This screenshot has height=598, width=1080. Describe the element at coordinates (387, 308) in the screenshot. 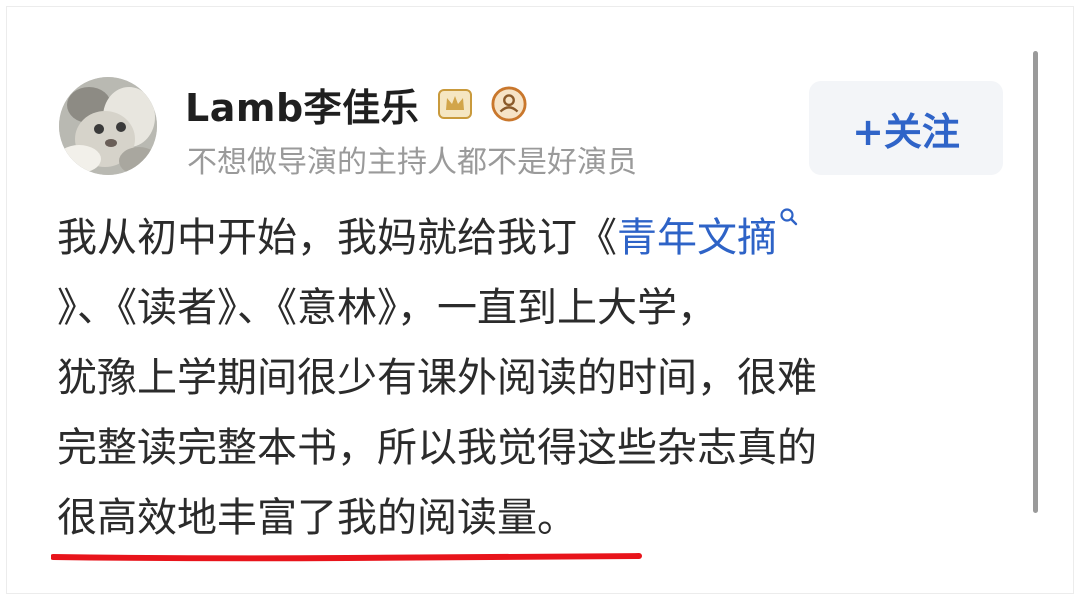

I see `post-line-2: 》、《读者》、《意林》，一直到上大学，` at that location.